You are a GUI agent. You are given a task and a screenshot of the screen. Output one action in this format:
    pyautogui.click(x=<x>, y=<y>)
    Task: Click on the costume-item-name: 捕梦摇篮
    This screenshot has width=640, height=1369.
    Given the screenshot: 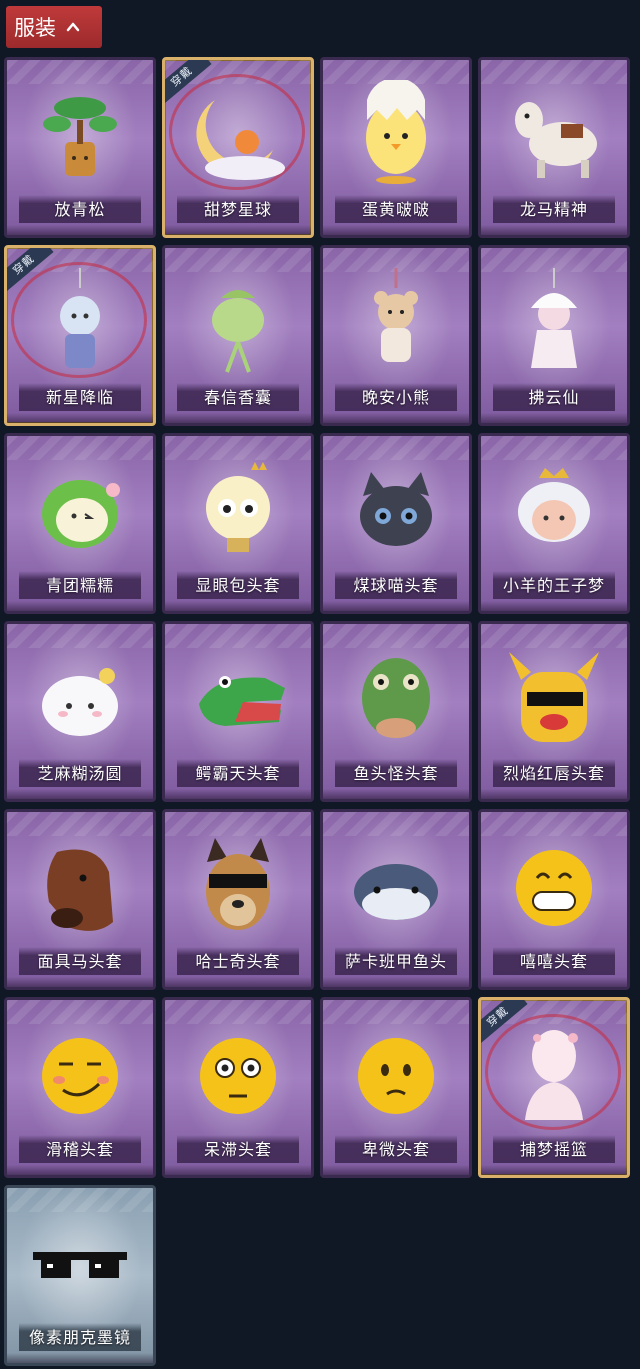 What is the action you would take?
    pyautogui.click(x=554, y=1149)
    